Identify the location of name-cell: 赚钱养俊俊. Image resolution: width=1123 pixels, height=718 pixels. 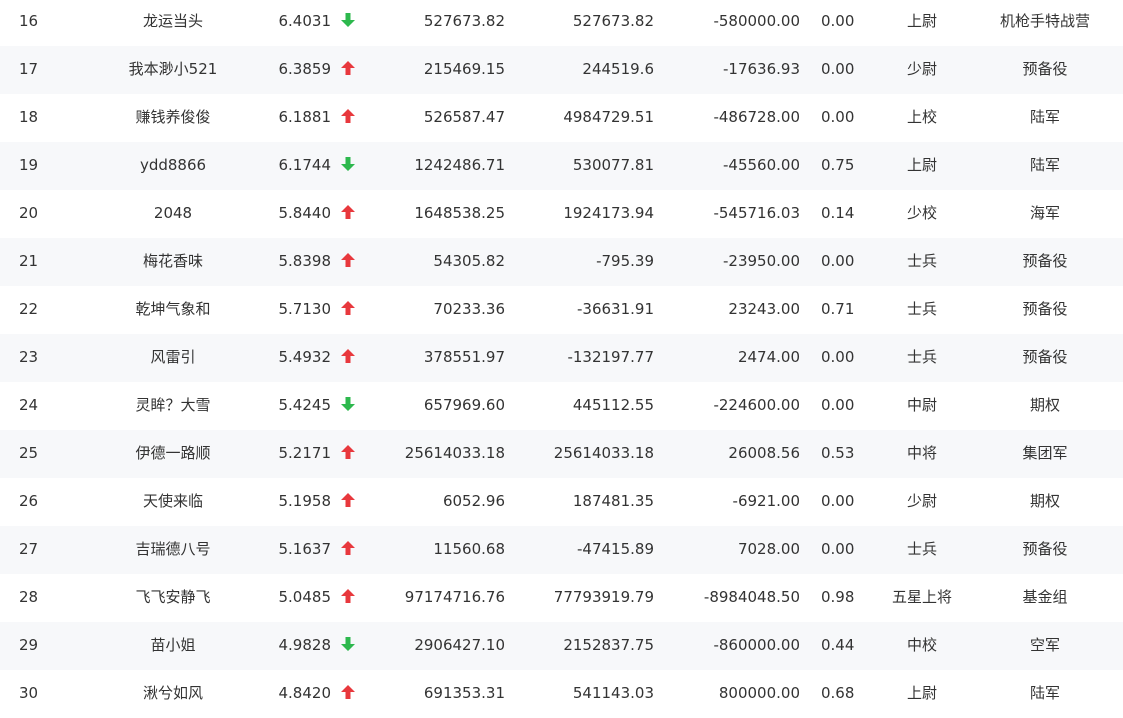
(173, 118).